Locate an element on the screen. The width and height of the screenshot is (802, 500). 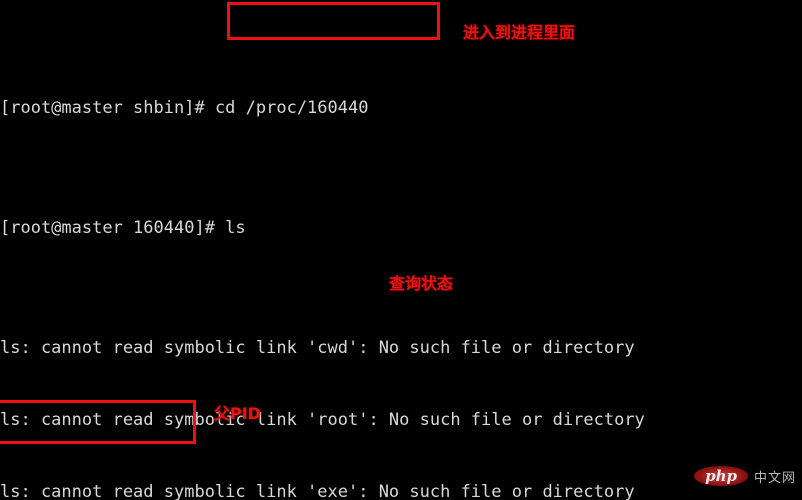
php-logo: php is located at coordinates (721, 476).